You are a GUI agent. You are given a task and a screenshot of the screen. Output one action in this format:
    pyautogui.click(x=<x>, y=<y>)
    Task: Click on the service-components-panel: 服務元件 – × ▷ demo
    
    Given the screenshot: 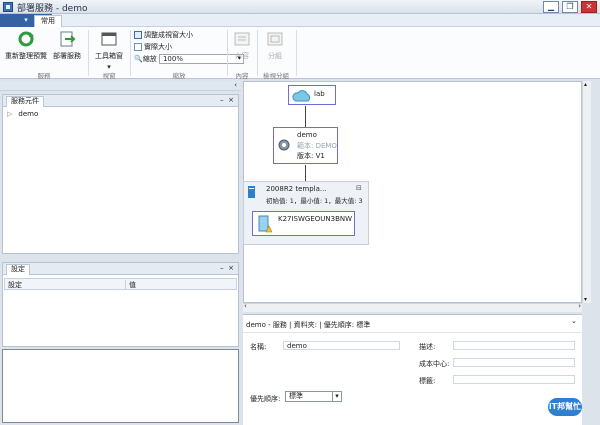 What is the action you would take?
    pyautogui.click(x=120, y=174)
    